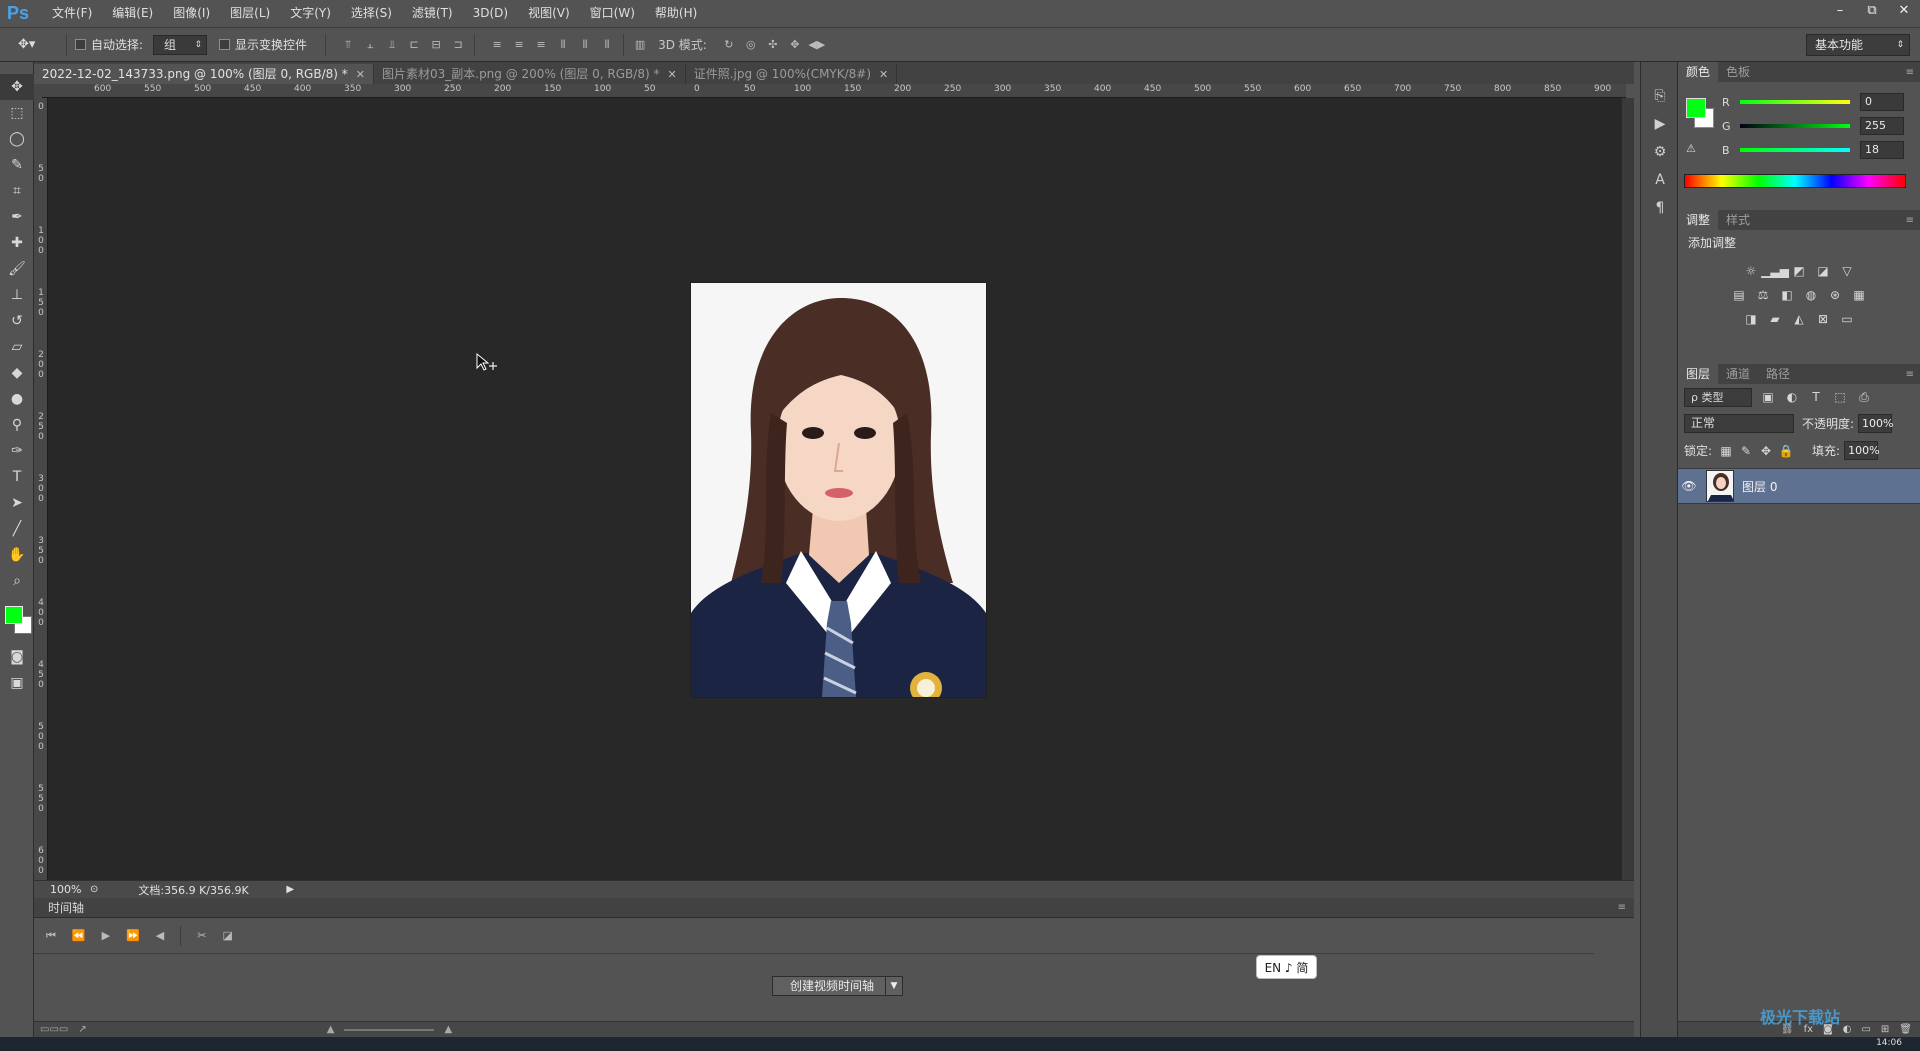 The height and width of the screenshot is (1051, 1920). What do you see at coordinates (1768, 397) in the screenshot?
I see `filter-pixel-icon: ▣` at bounding box center [1768, 397].